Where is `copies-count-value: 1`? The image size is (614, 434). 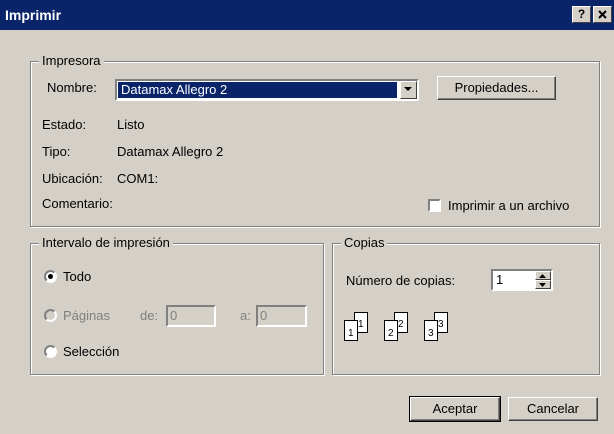 copies-count-value: 1 is located at coordinates (500, 279).